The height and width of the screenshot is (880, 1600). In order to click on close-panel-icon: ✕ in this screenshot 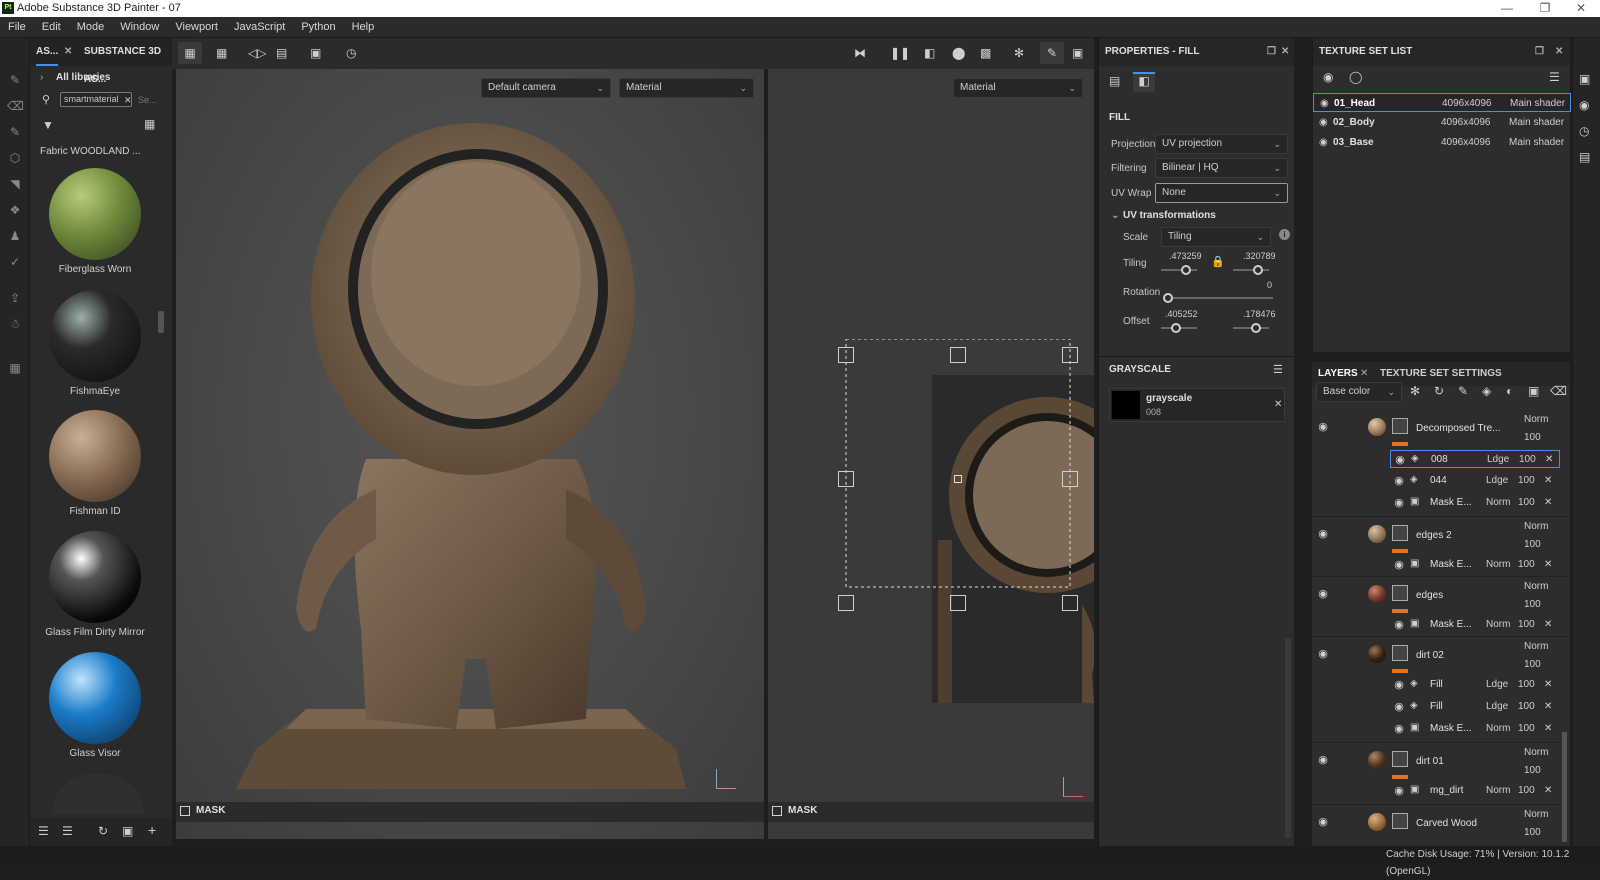, I will do `click(1285, 52)`.